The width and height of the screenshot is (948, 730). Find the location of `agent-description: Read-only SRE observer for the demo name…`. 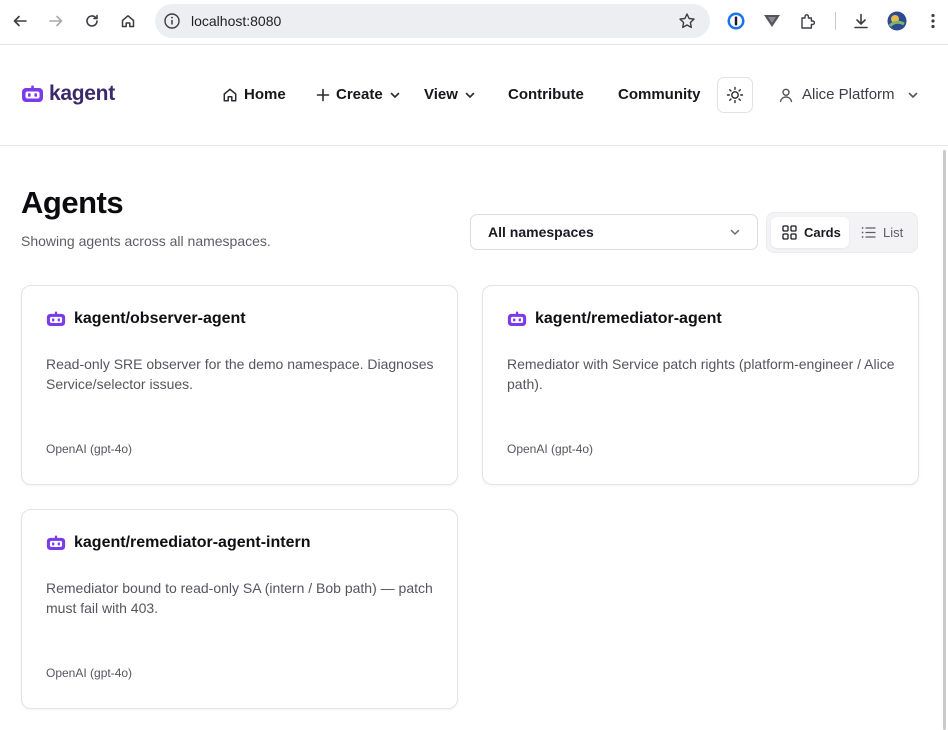

agent-description: Read-only SRE observer for the demo name… is located at coordinates (240, 374).